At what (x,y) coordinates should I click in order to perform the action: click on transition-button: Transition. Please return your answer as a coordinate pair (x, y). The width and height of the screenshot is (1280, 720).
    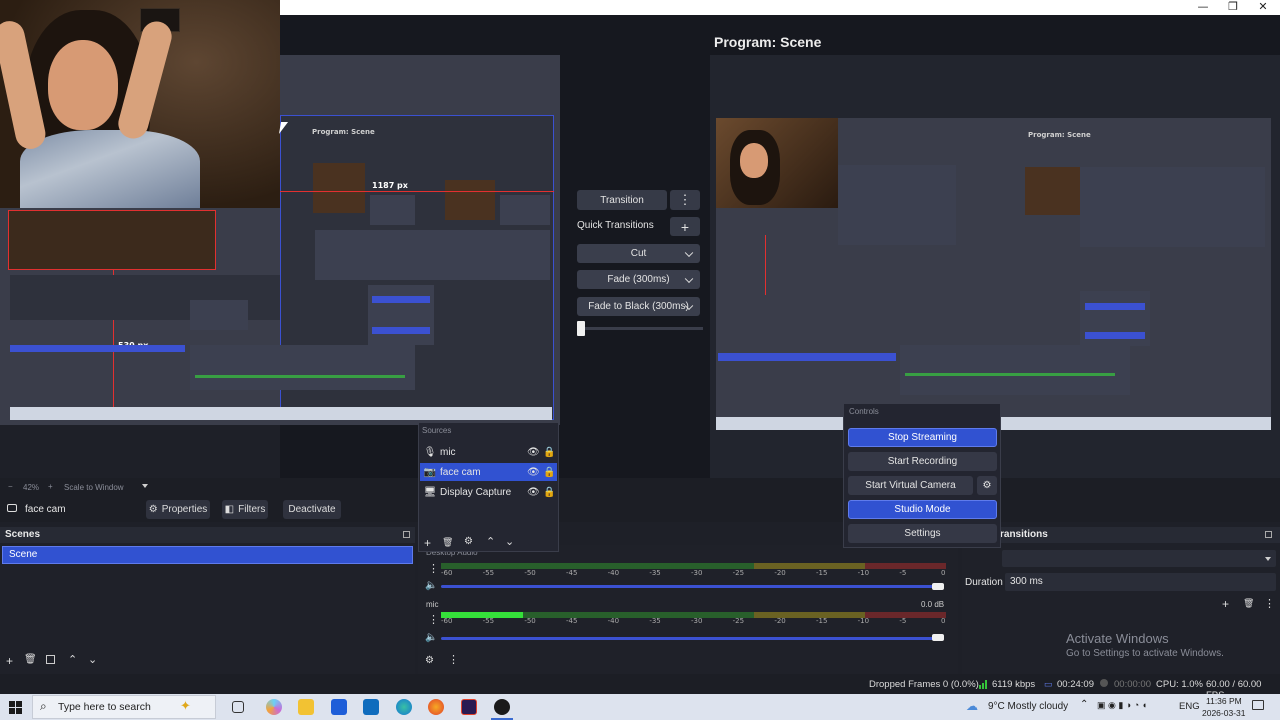
    Looking at the image, I should click on (622, 200).